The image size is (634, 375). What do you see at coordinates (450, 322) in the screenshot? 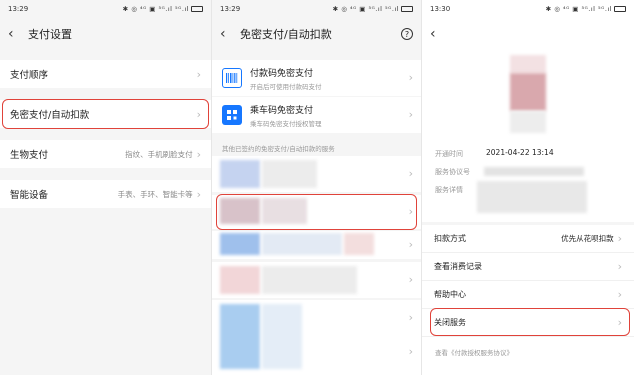
I see `row-label: 关闭服务` at bounding box center [450, 322].